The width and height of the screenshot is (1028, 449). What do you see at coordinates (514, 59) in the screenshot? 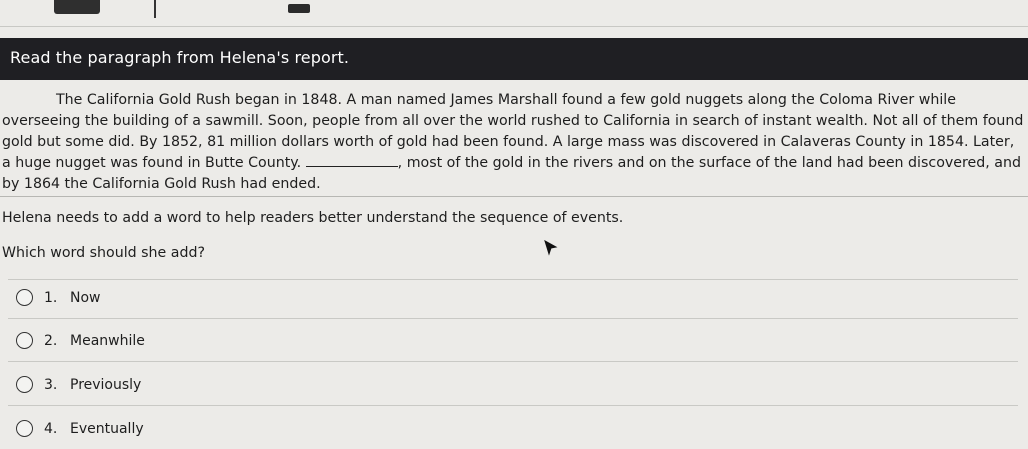
I see `question-header: Read the paragraph from Helena's report.` at bounding box center [514, 59].